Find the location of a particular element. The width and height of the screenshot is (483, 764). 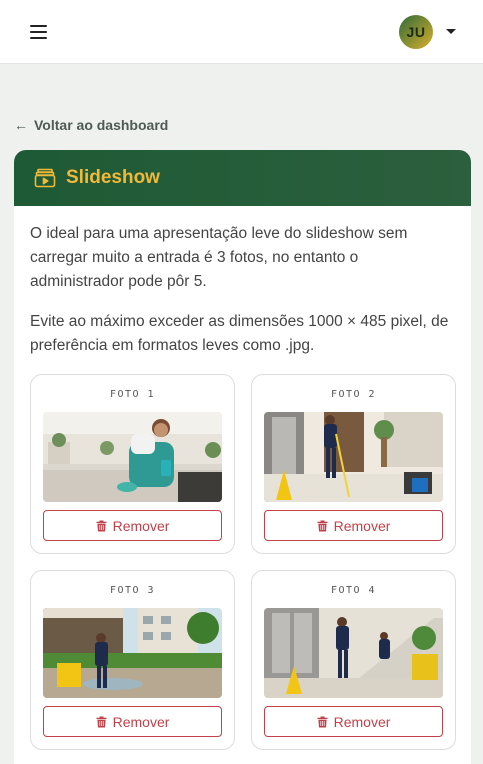

photo-slot-2: FOTO 2 Remover is located at coordinates (353, 464).